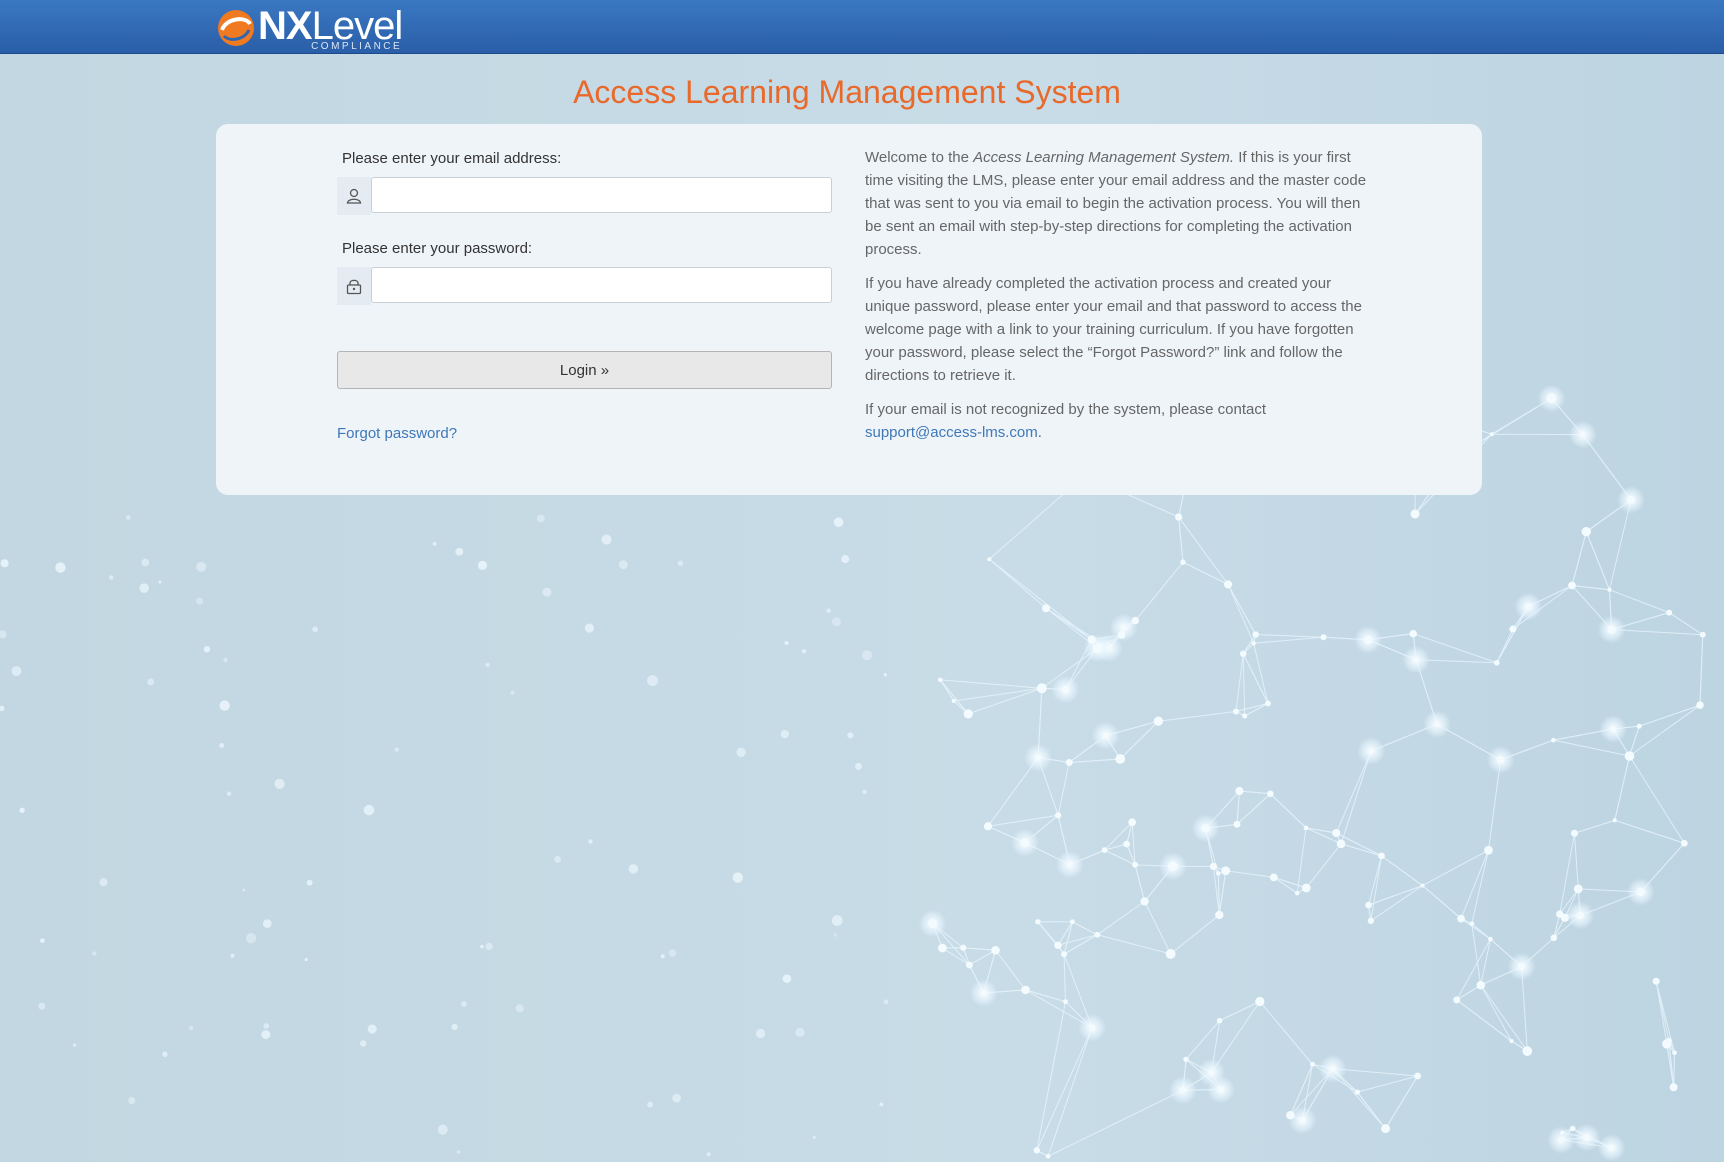  Describe the element at coordinates (285, 26) in the screenshot. I see `logo-nx-text: NX` at that location.